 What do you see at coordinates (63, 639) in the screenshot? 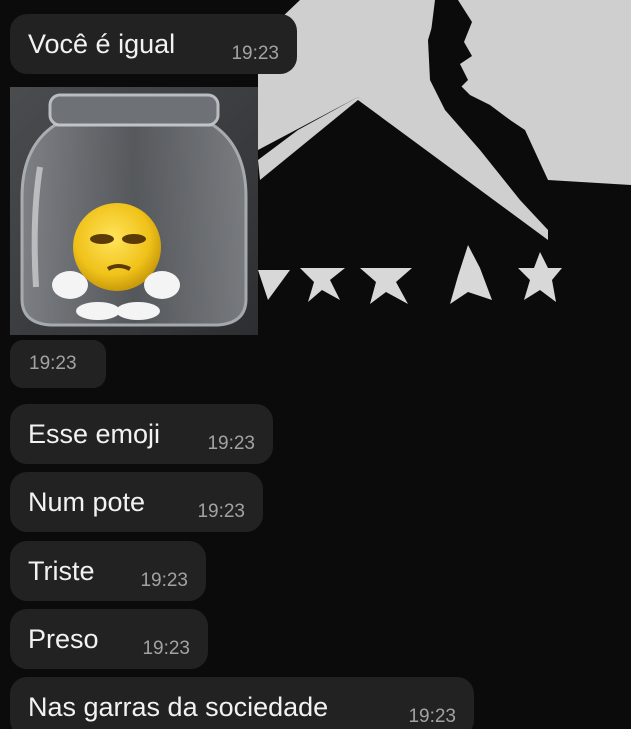
I see `message-text: Preso` at bounding box center [63, 639].